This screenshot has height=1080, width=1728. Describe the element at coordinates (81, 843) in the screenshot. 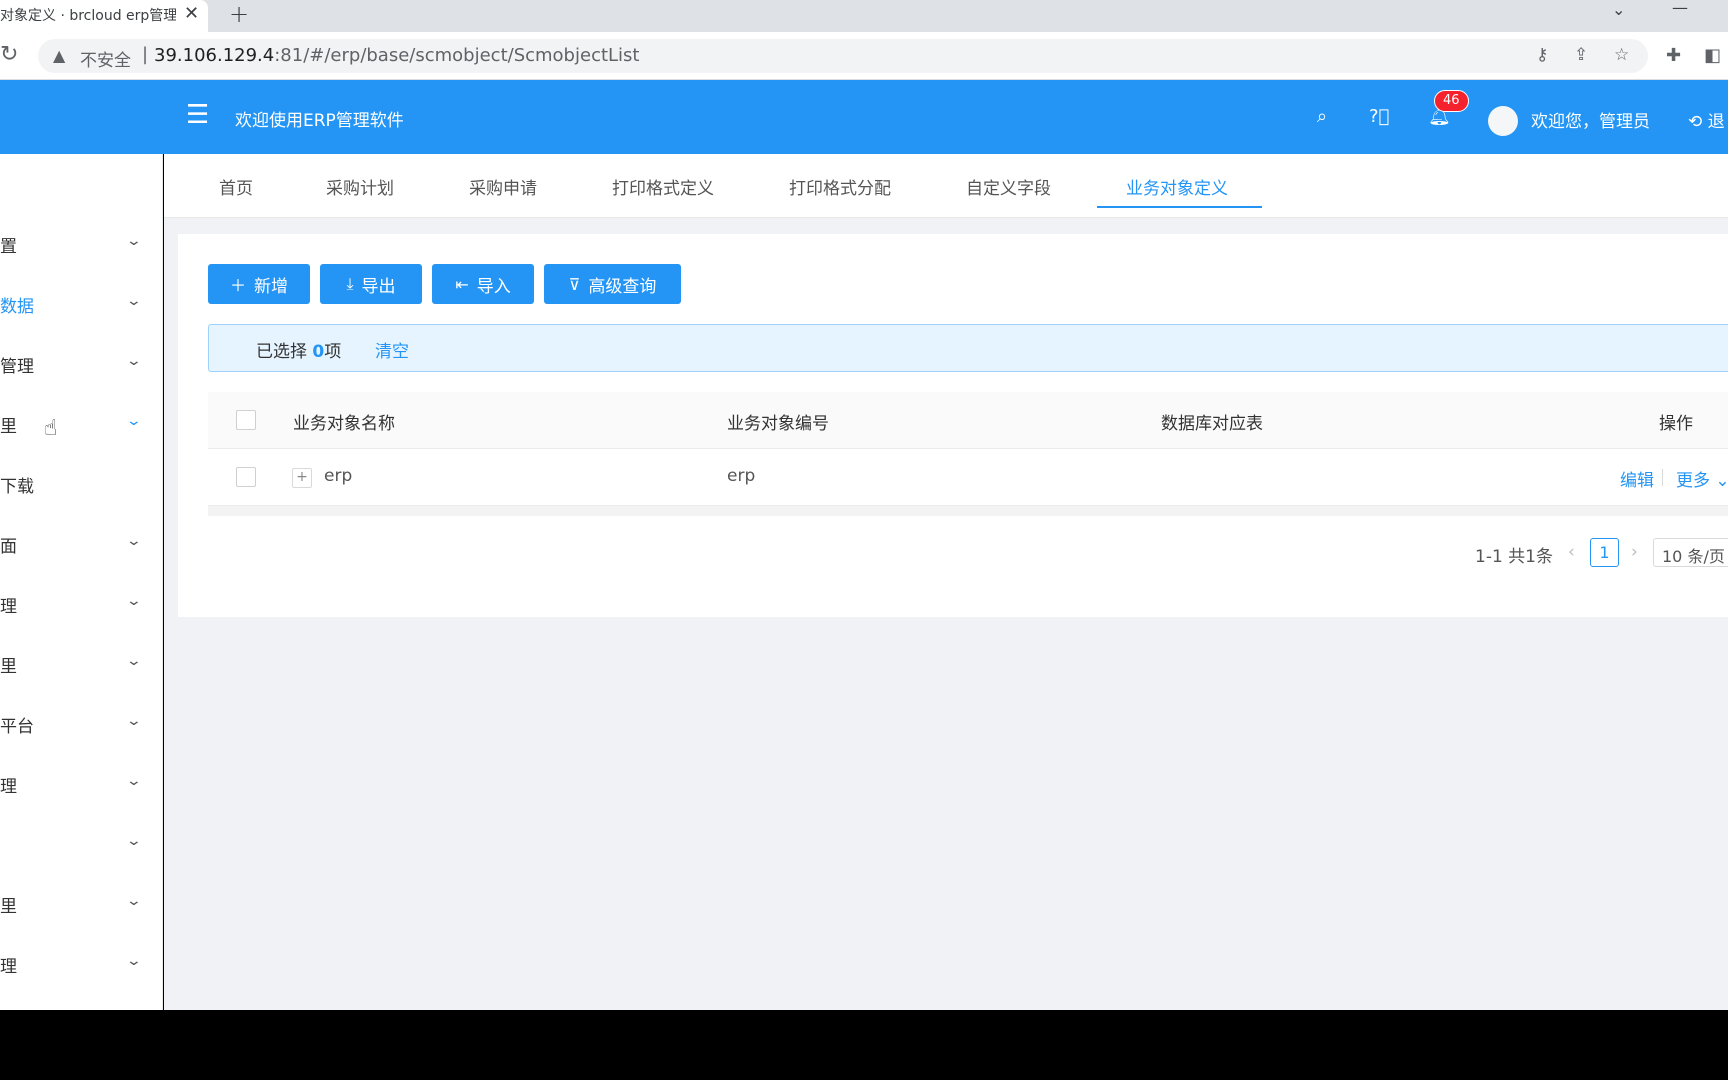

I see `sidebar-item-10: ⌄` at that location.